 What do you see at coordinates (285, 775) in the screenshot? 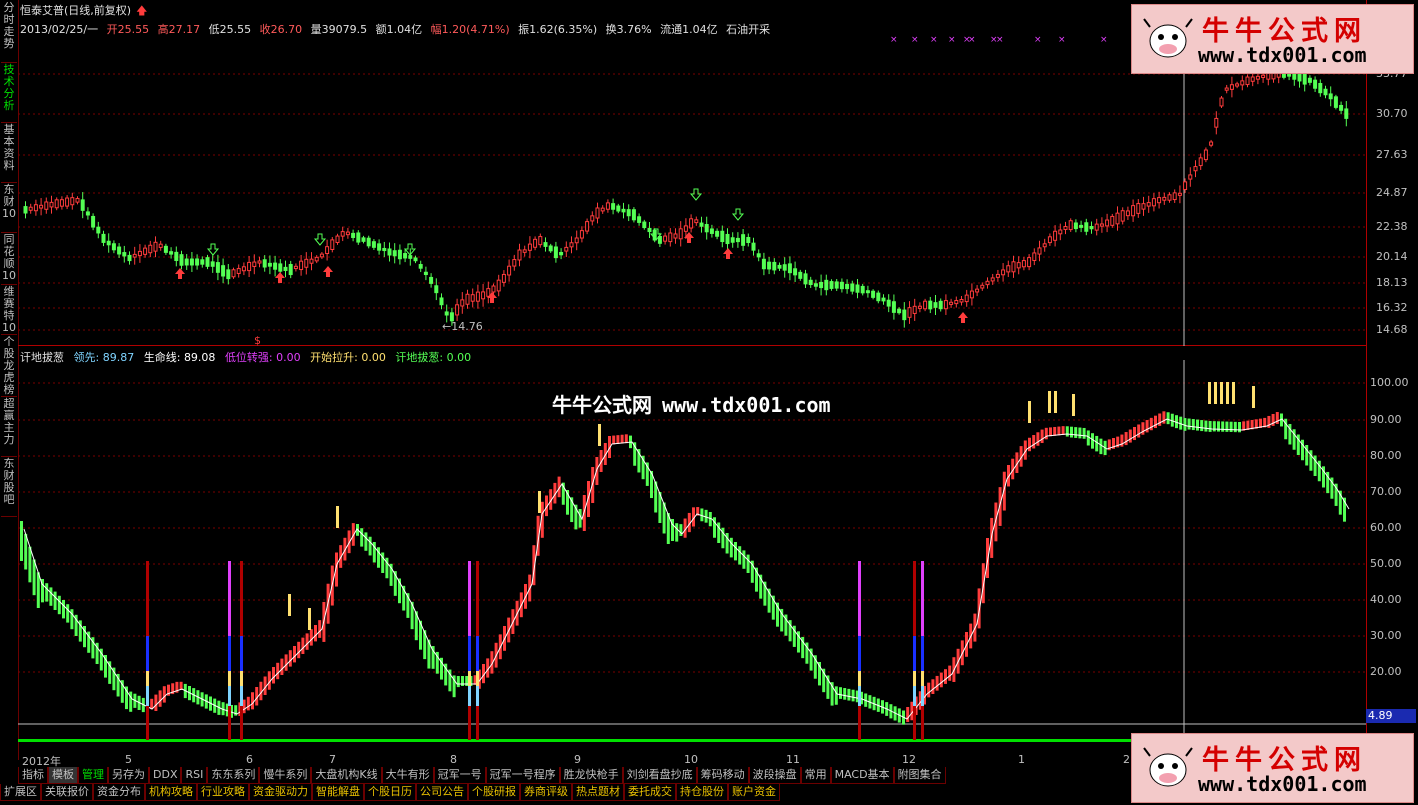
I see `template-tab: 慢牛系列` at bounding box center [285, 775].